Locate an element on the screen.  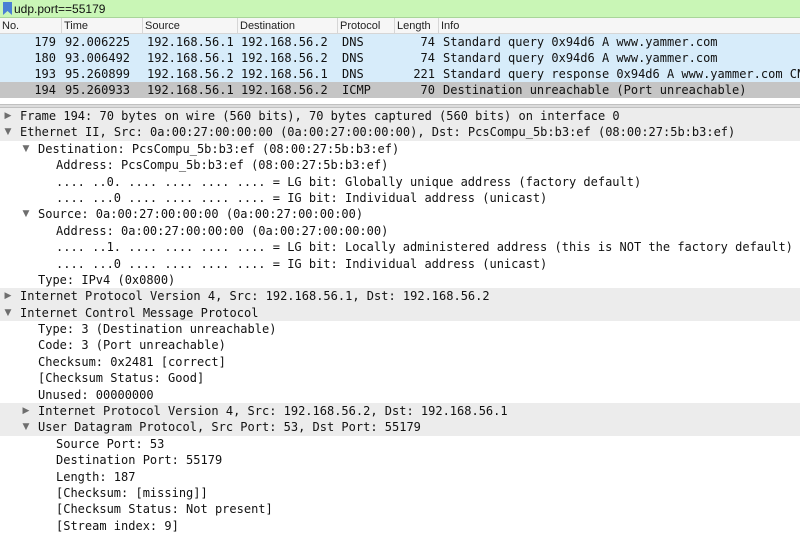
tree-leaf: [Checksum Status: Not present] is located at coordinates (400, 509).